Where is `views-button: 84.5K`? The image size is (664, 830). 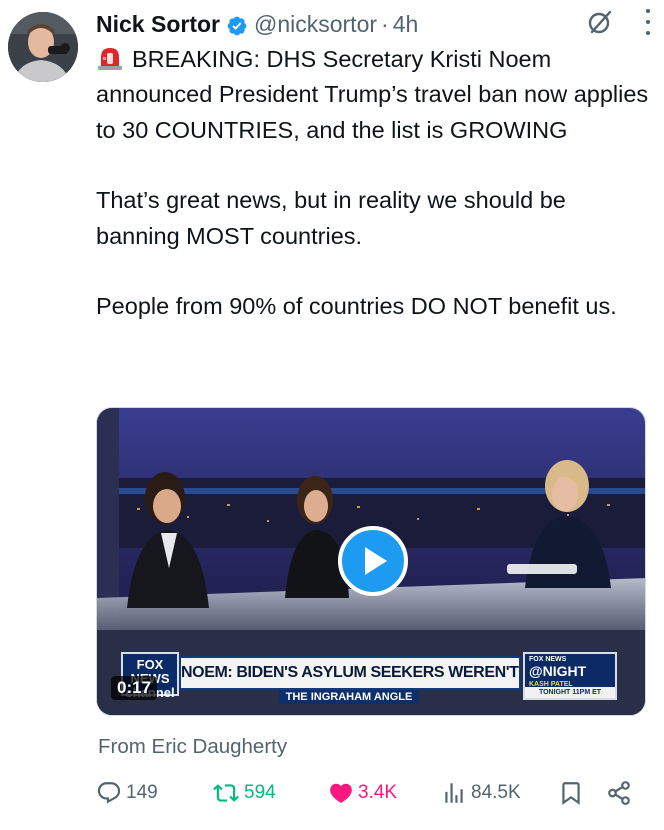 views-button: 84.5K is located at coordinates (481, 793).